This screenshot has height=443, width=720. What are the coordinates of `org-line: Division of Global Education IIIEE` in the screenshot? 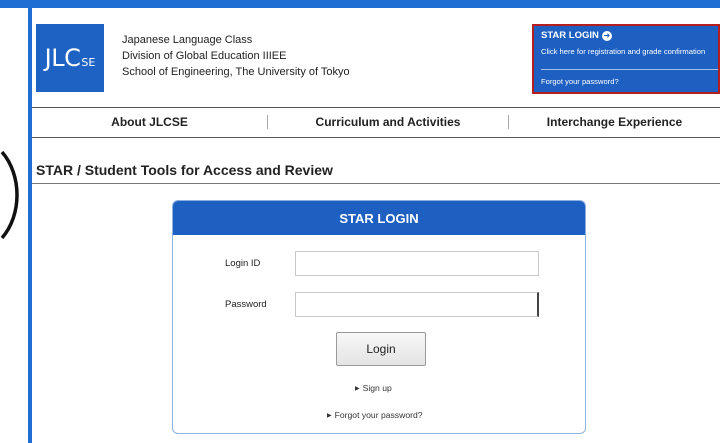 It's located at (204, 56).